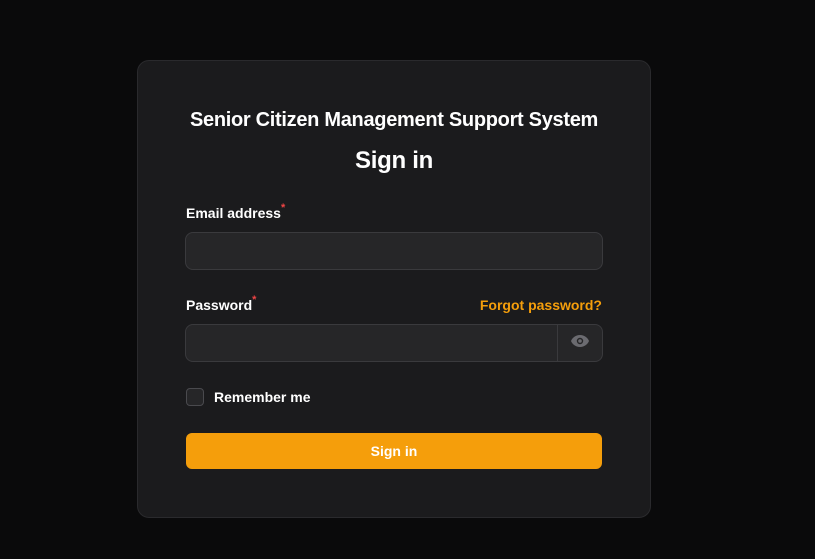 The width and height of the screenshot is (815, 559). Describe the element at coordinates (394, 120) in the screenshot. I see `app-title: Senior Citizen Management Support System` at that location.